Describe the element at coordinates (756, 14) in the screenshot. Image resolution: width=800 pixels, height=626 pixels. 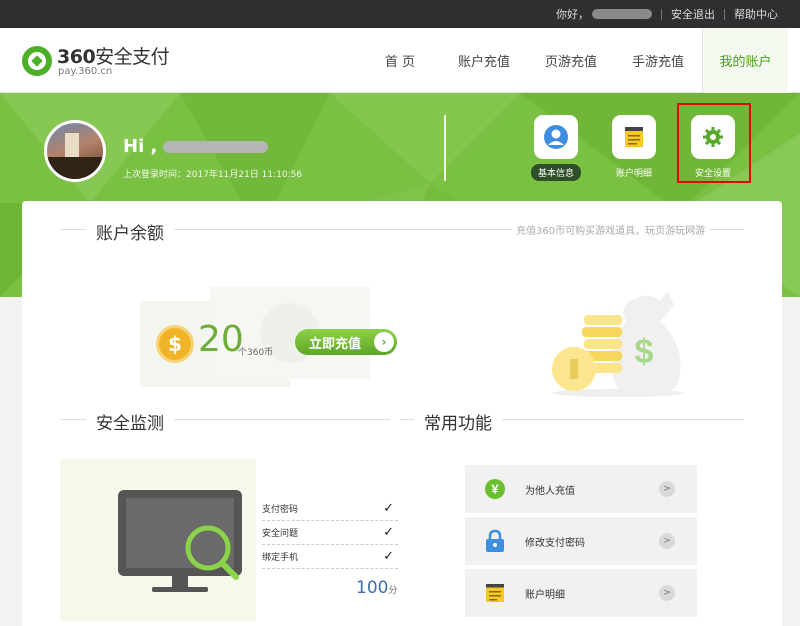
I see `help-link: 帮助中心` at that location.